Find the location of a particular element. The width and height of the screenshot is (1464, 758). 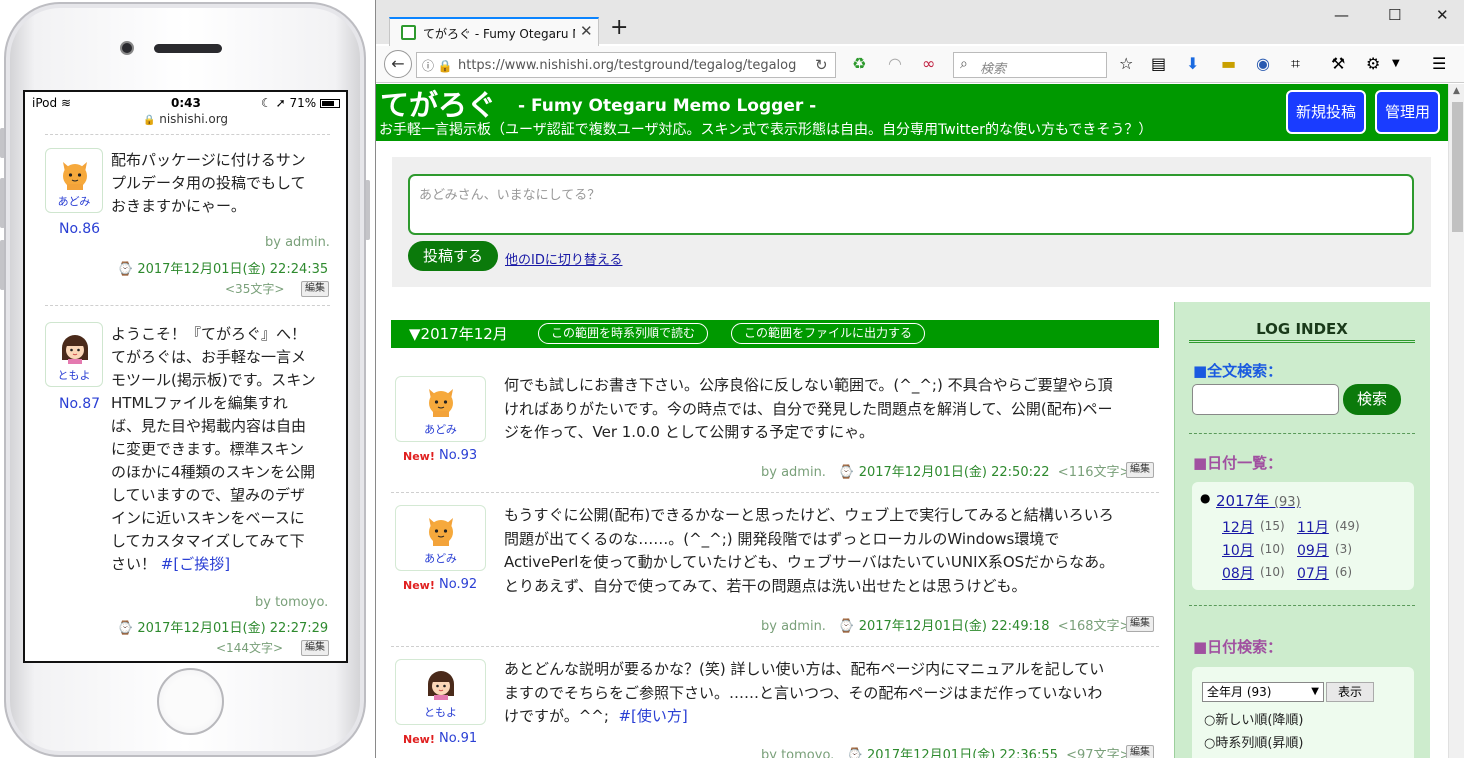

scroll-up-icon: ▲ is located at coordinates (1456, 91).